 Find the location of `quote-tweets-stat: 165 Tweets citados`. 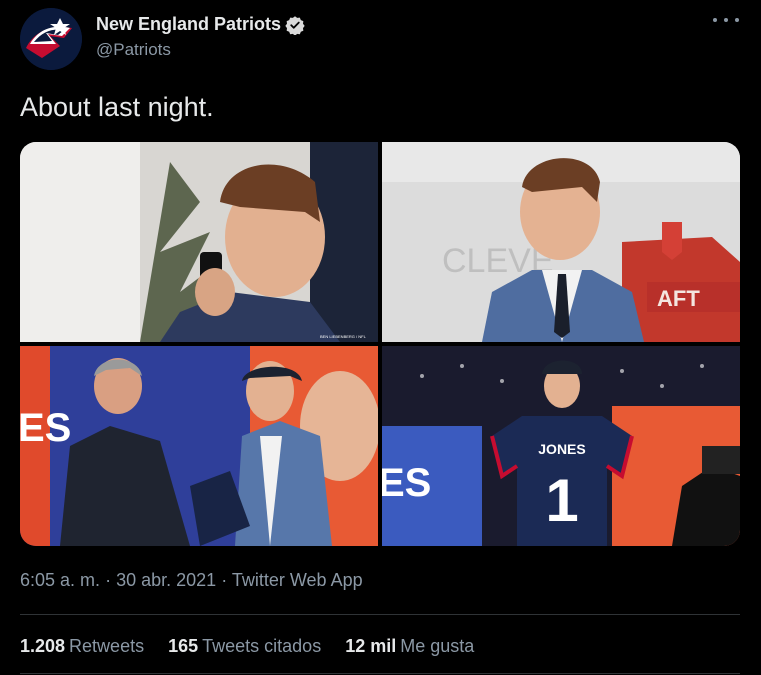

quote-tweets-stat: 165 Tweets citados is located at coordinates (244, 646).